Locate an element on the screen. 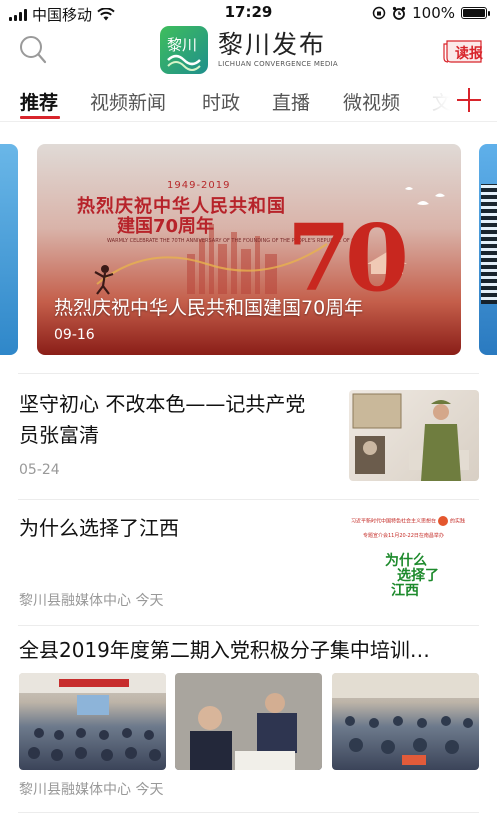 The width and height of the screenshot is (497, 833). read-paper-button: 读报 is located at coordinates (464, 52).